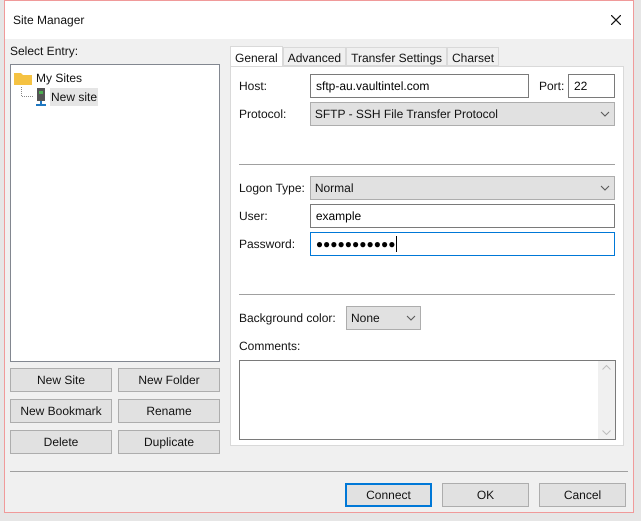  Describe the element at coordinates (48, 20) in the screenshot. I see `window-title: Site Manager` at that location.